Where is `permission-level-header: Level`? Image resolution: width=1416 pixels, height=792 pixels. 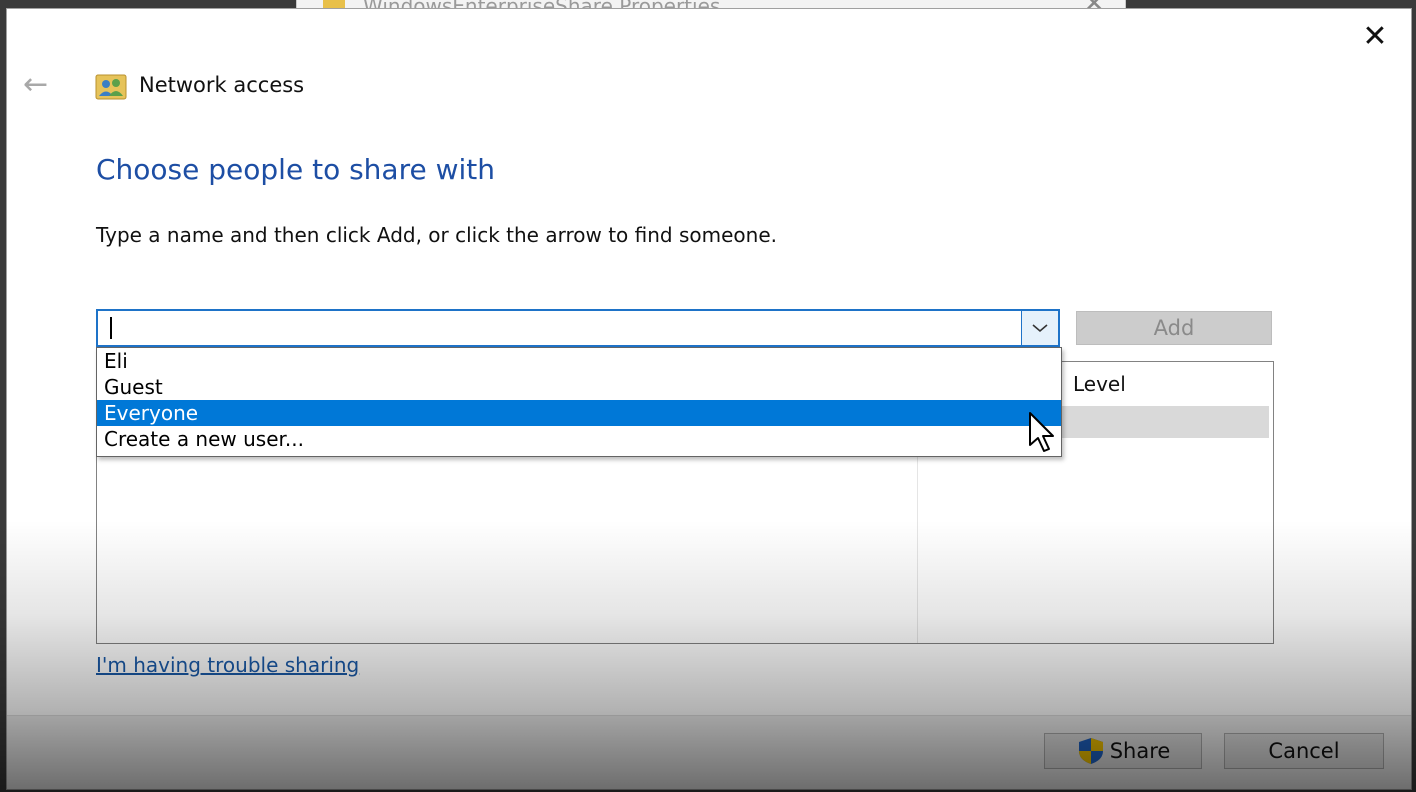
permission-level-header: Level is located at coordinates (1099, 384).